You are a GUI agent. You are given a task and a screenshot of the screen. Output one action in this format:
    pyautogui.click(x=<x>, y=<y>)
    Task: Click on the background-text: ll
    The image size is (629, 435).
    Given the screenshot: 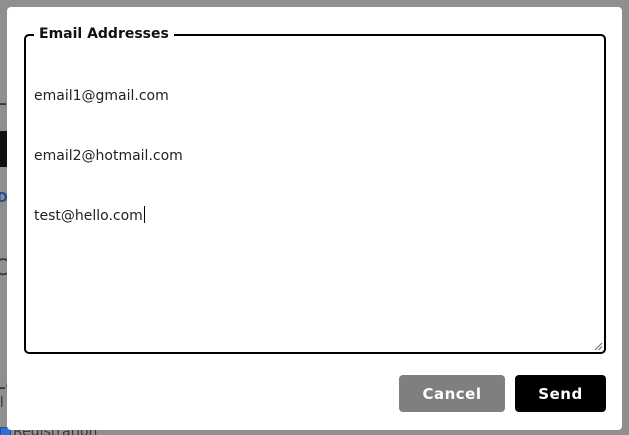 What is the action you would take?
    pyautogui.click(x=2, y=403)
    